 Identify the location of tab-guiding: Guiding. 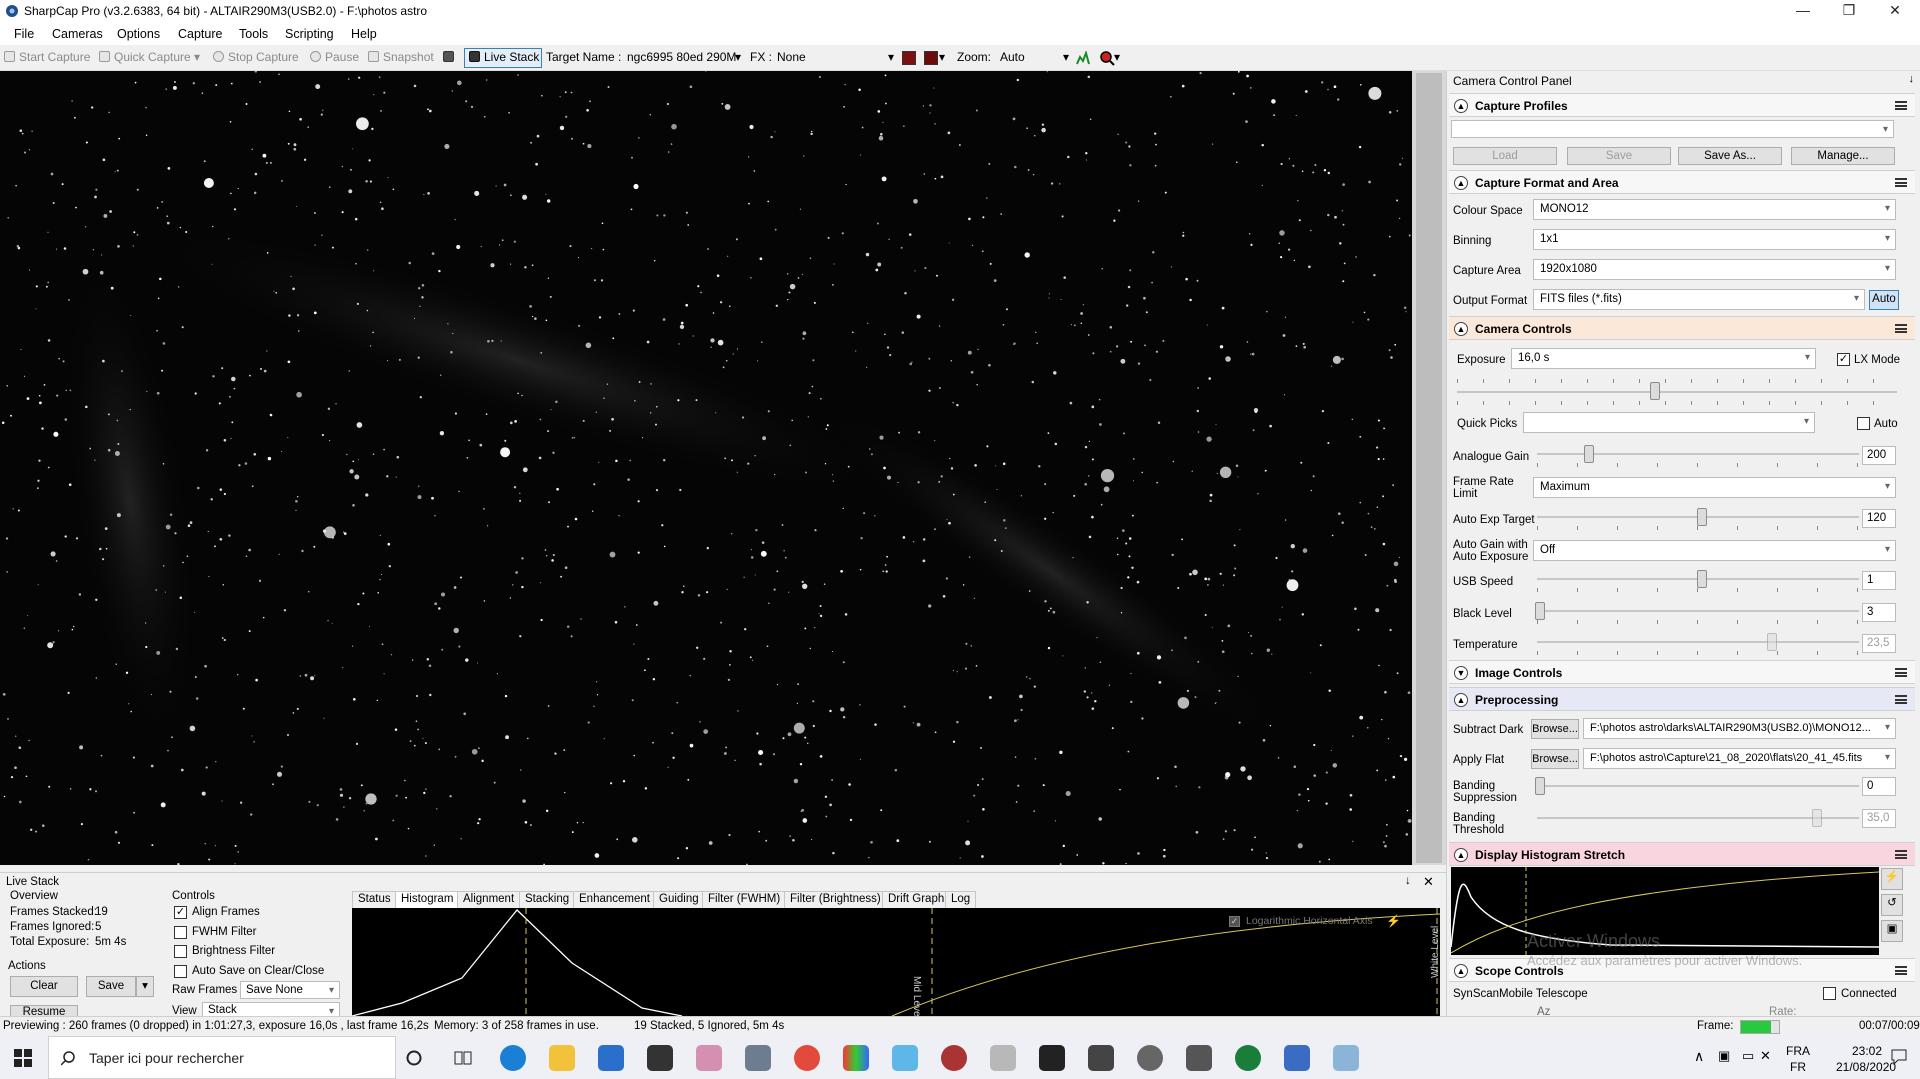
(679, 899).